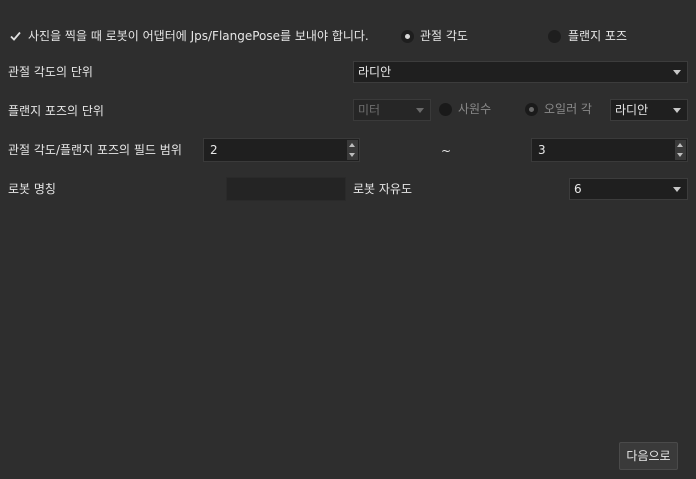 This screenshot has width=696, height=479. Describe the element at coordinates (444, 36) in the screenshot. I see `radio-joint-angle-label: 관절 각도` at that location.